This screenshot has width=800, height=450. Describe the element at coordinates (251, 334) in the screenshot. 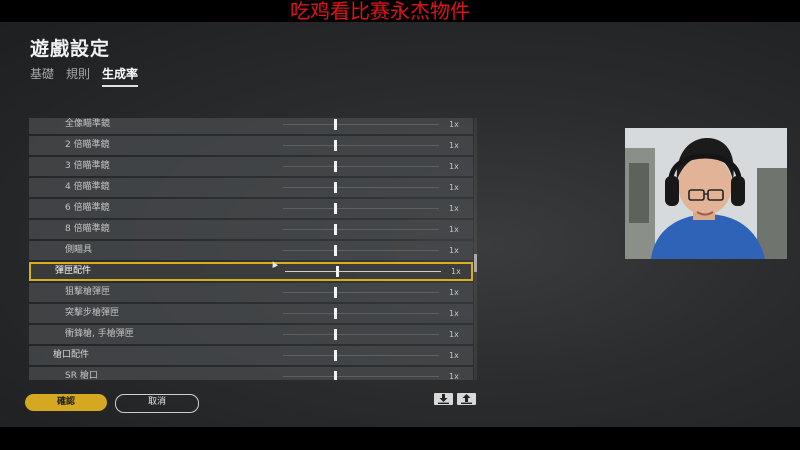

I see `spawn-rate-row: 衝鋒槍, 手槍彈匣 1x` at that location.